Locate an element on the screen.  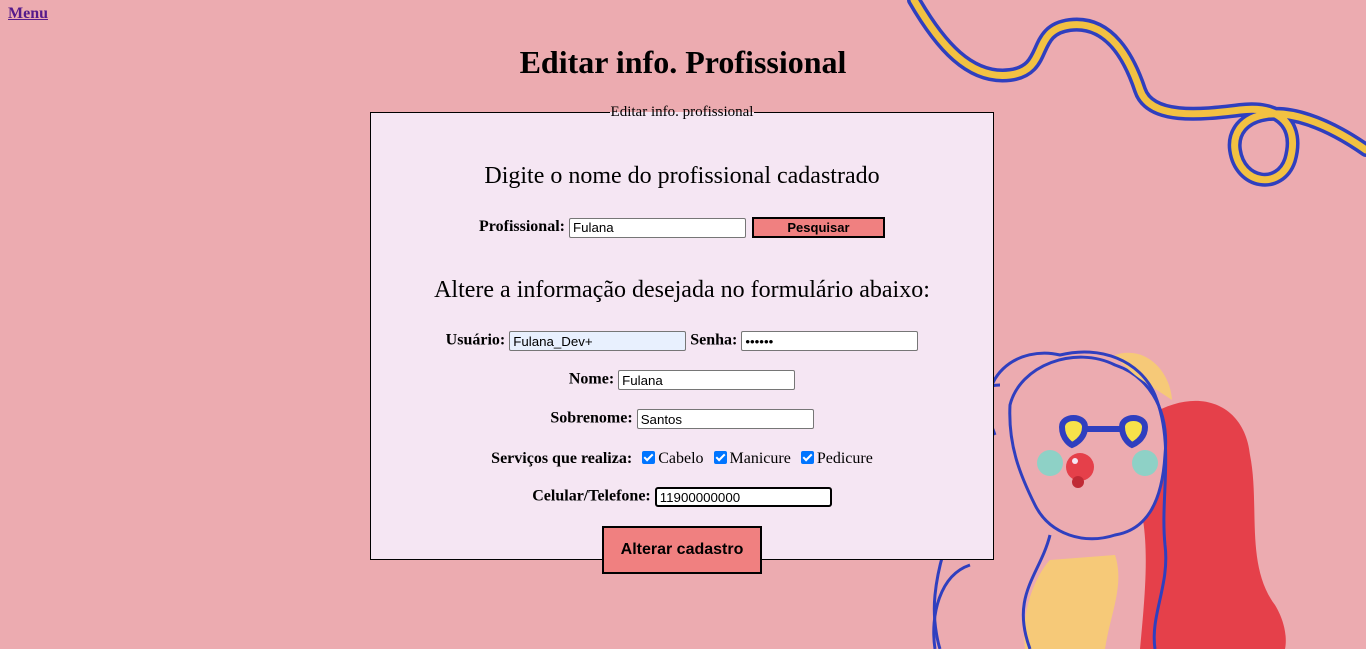
submit-row: Alterar cadastro is located at coordinates (682, 550).